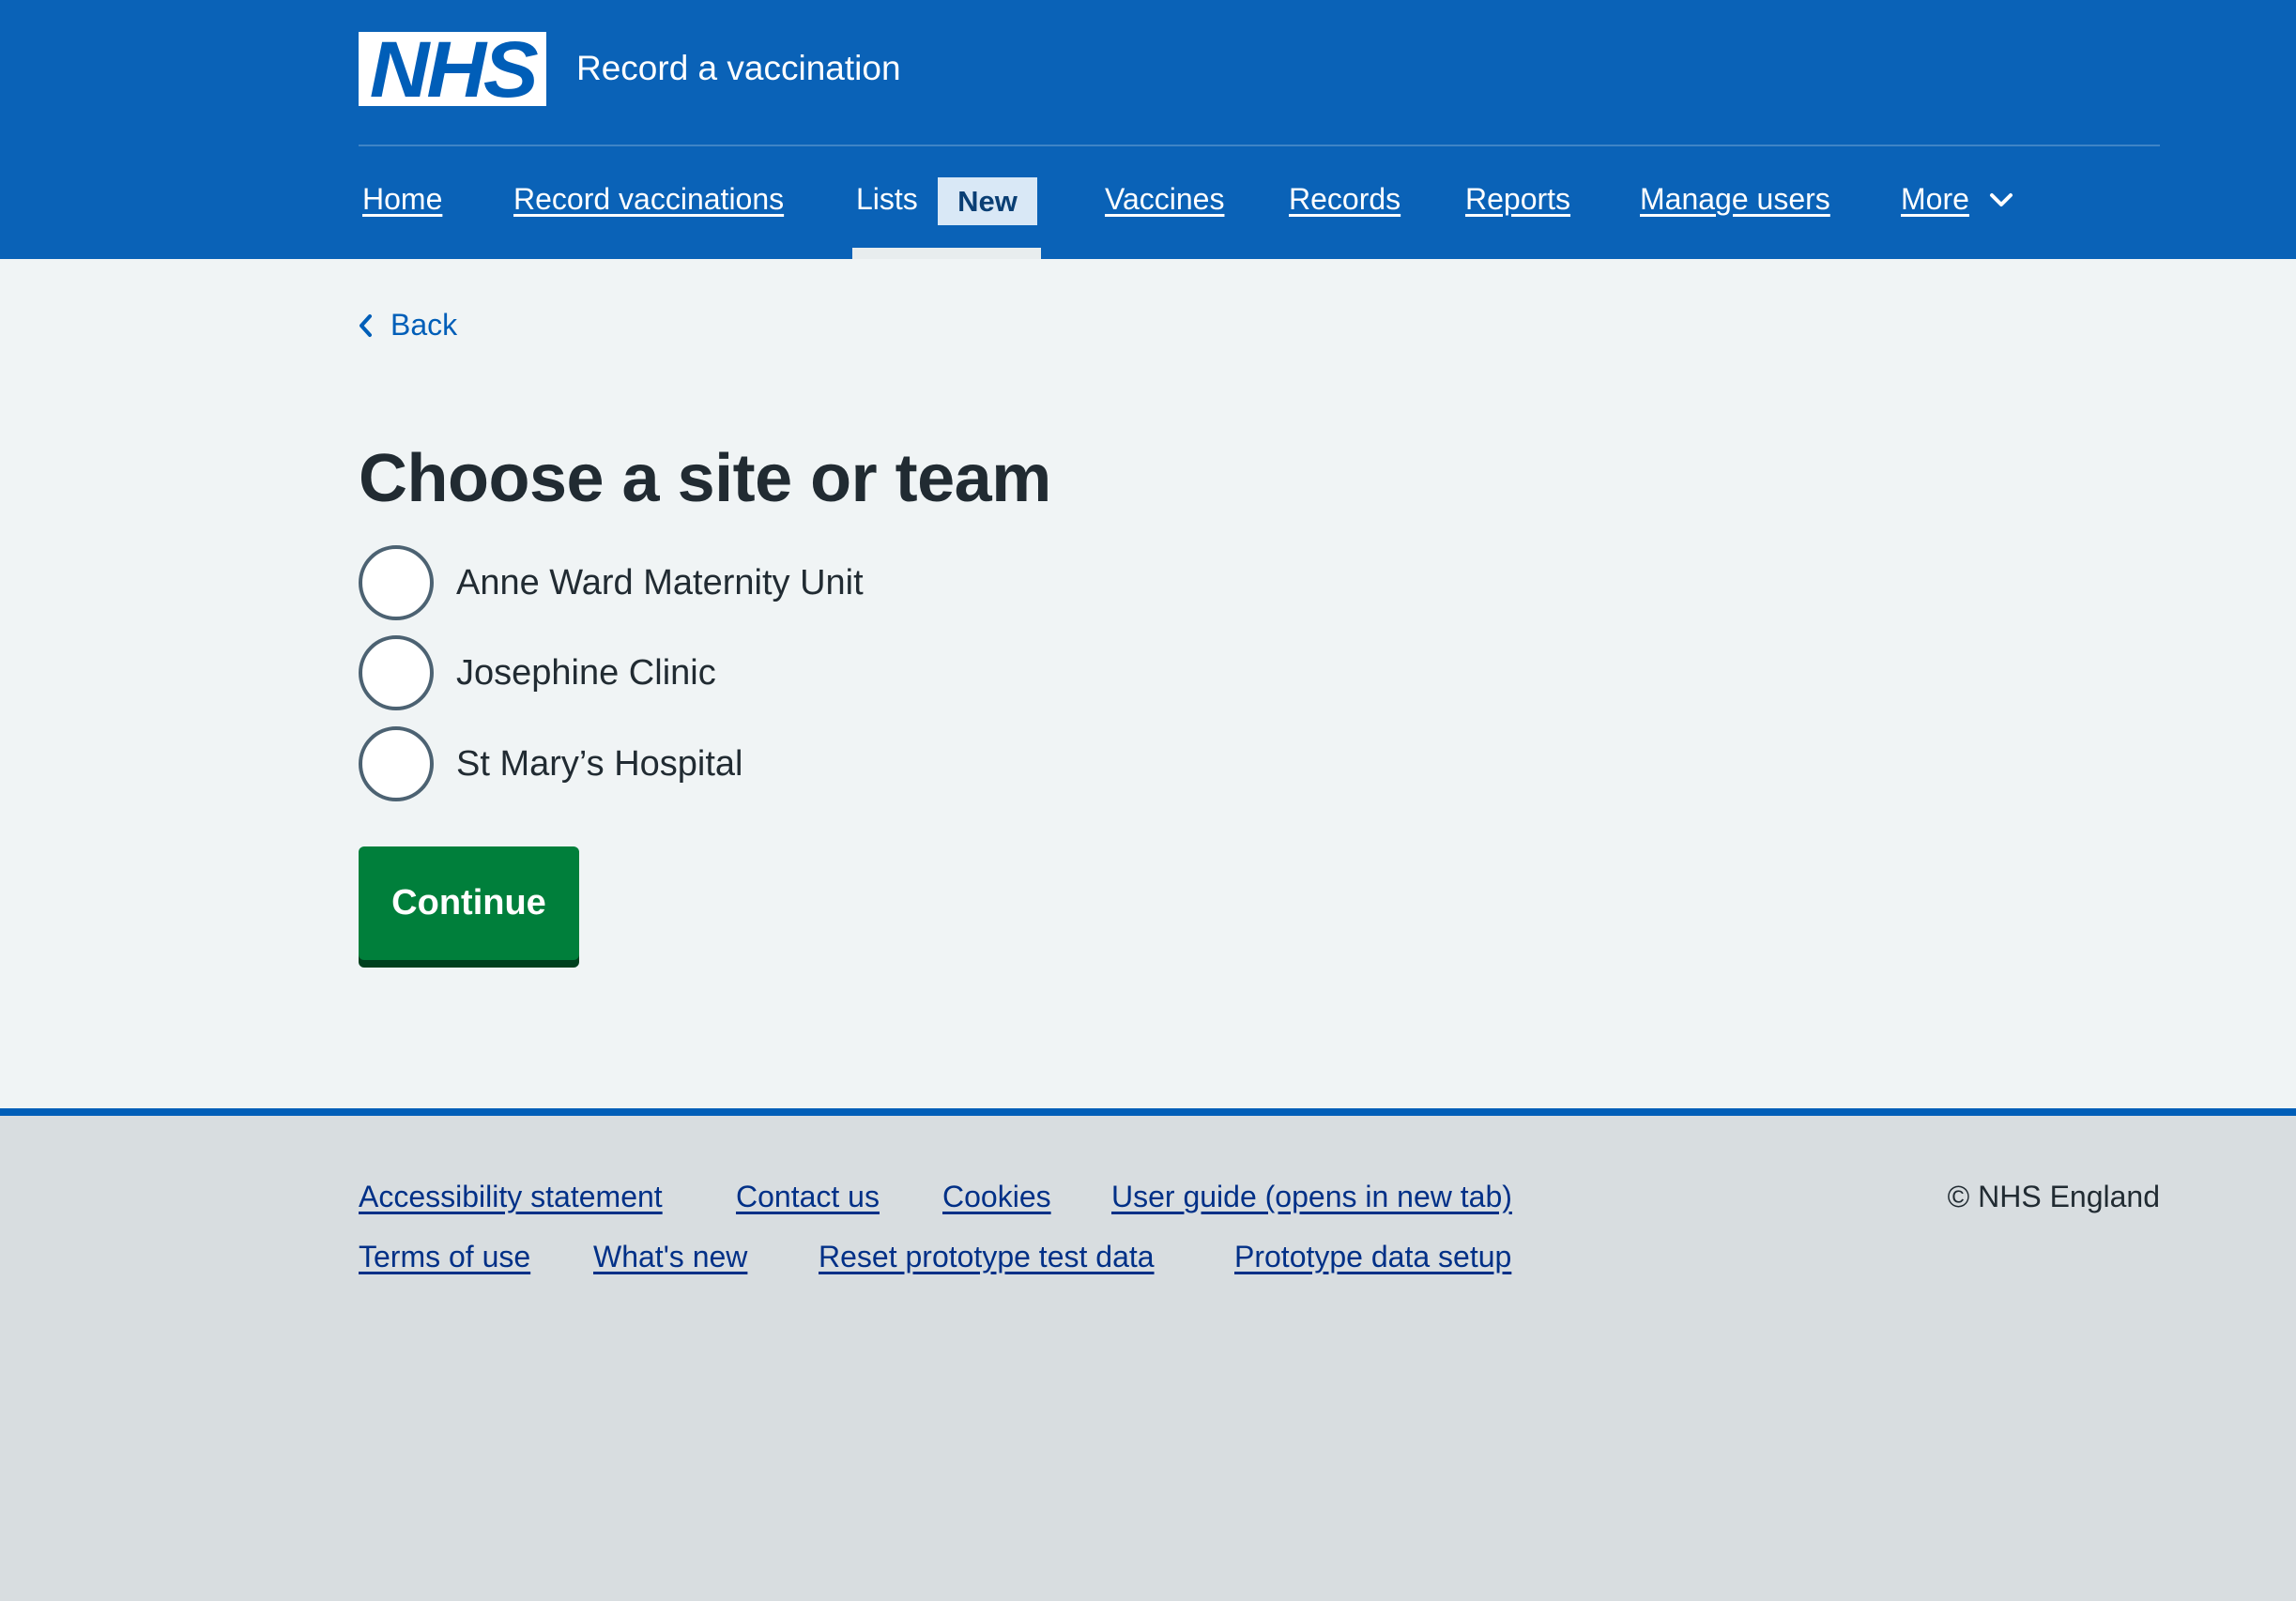  What do you see at coordinates (1517, 199) in the screenshot?
I see `nav-reports: Reports` at bounding box center [1517, 199].